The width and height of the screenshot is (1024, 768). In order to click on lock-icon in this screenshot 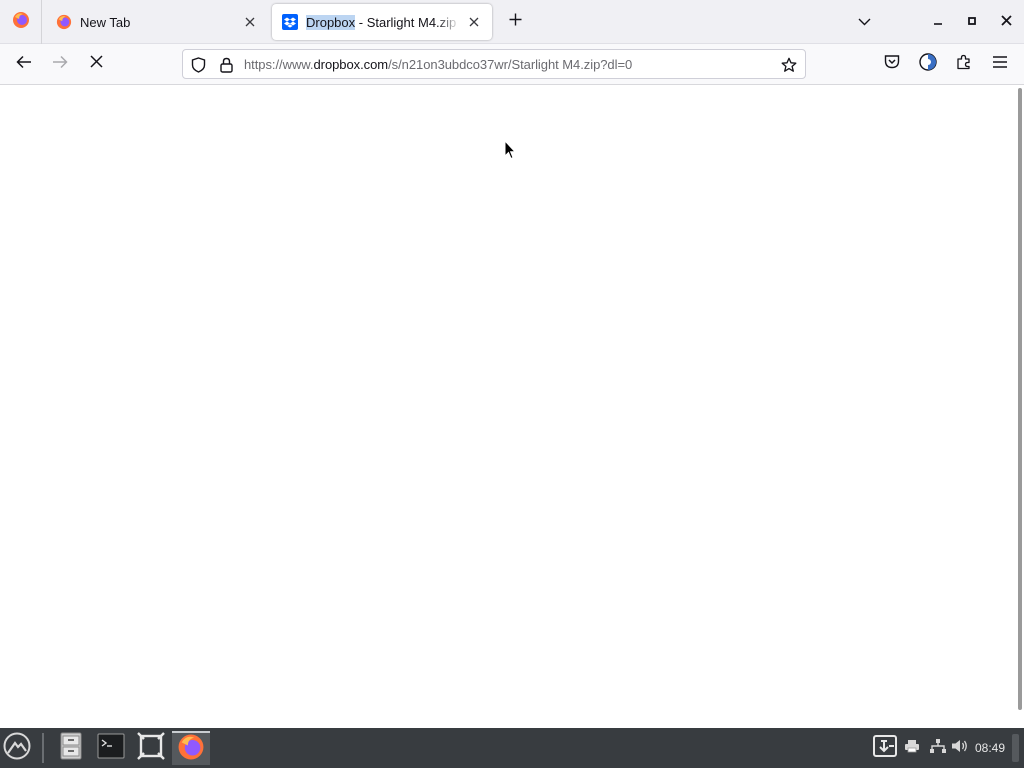, I will do `click(226, 65)`.